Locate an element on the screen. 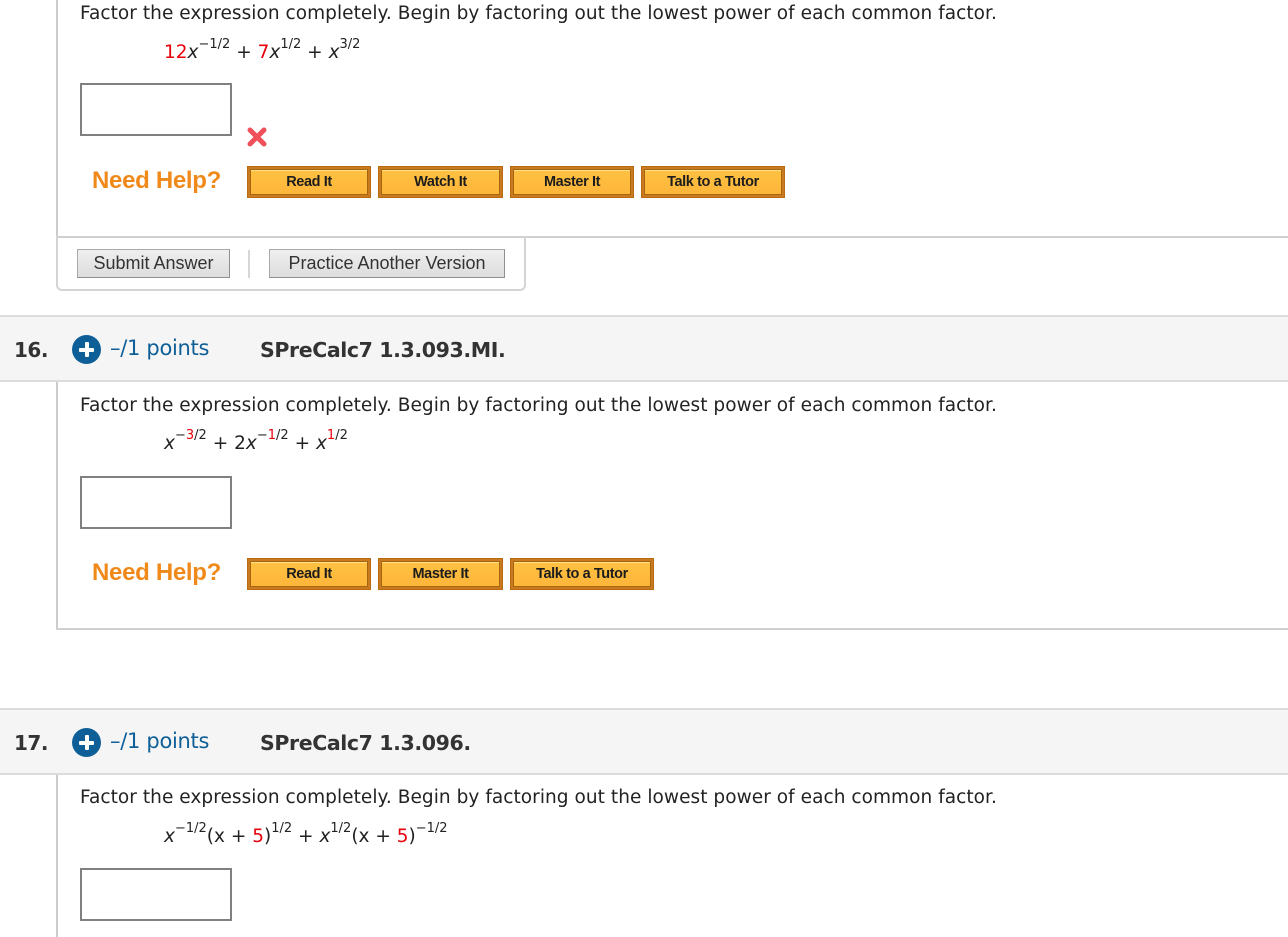 The height and width of the screenshot is (937, 1288). question-16-left-rule is located at coordinates (57, 506).